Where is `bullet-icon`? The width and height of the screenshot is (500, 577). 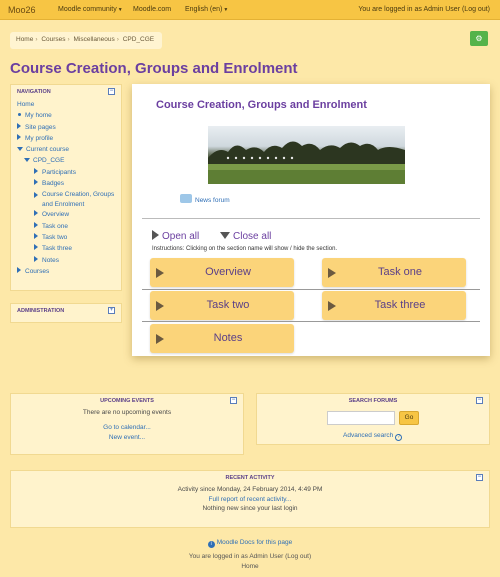 bullet-icon is located at coordinates (19, 115).